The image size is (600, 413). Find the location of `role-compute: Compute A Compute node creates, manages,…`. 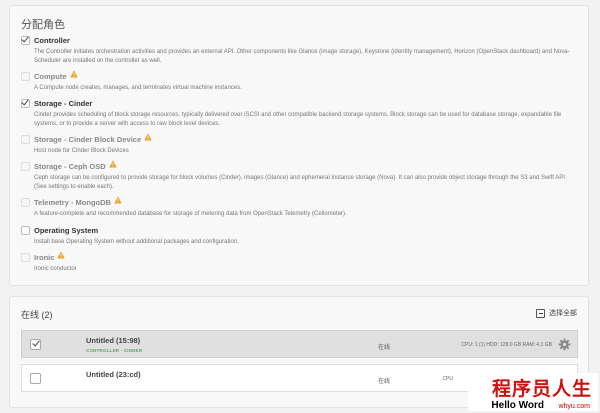

role-compute: Compute A Compute node creates, manages,… is located at coordinates (300, 81).